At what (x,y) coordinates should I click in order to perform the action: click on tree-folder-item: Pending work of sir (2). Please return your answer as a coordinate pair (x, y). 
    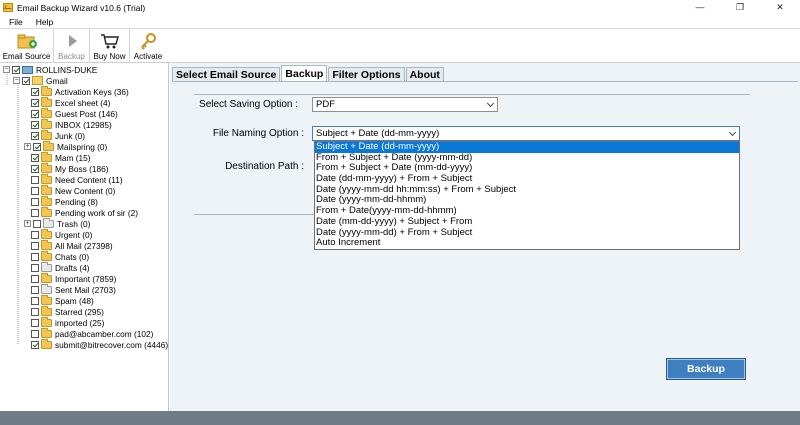
    Looking at the image, I should click on (85, 212).